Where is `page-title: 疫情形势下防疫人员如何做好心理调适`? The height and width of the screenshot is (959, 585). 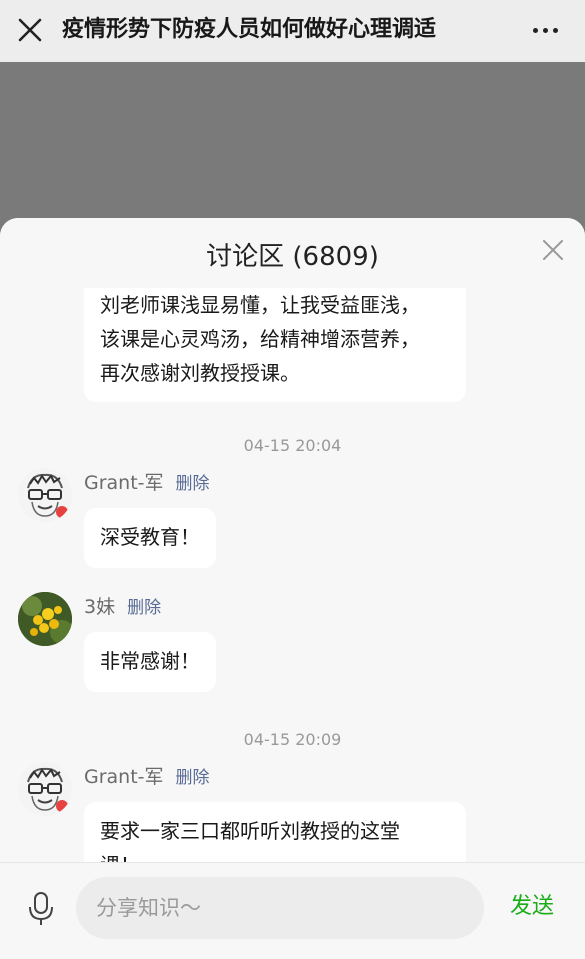 page-title: 疫情形势下防疫人员如何做好心理调适 is located at coordinates (249, 29).